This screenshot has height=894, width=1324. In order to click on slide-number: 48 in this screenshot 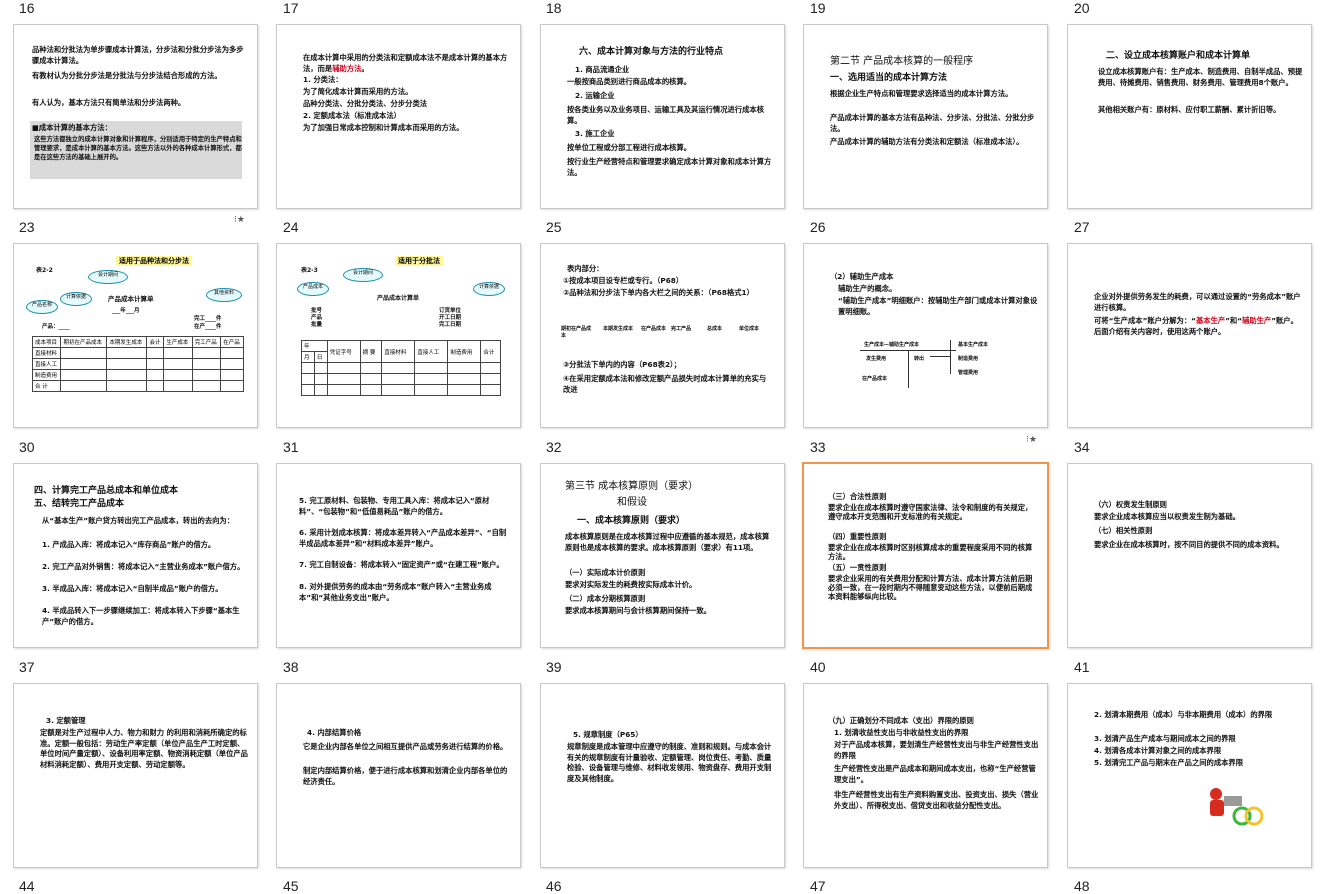, I will do `click(1082, 886)`.